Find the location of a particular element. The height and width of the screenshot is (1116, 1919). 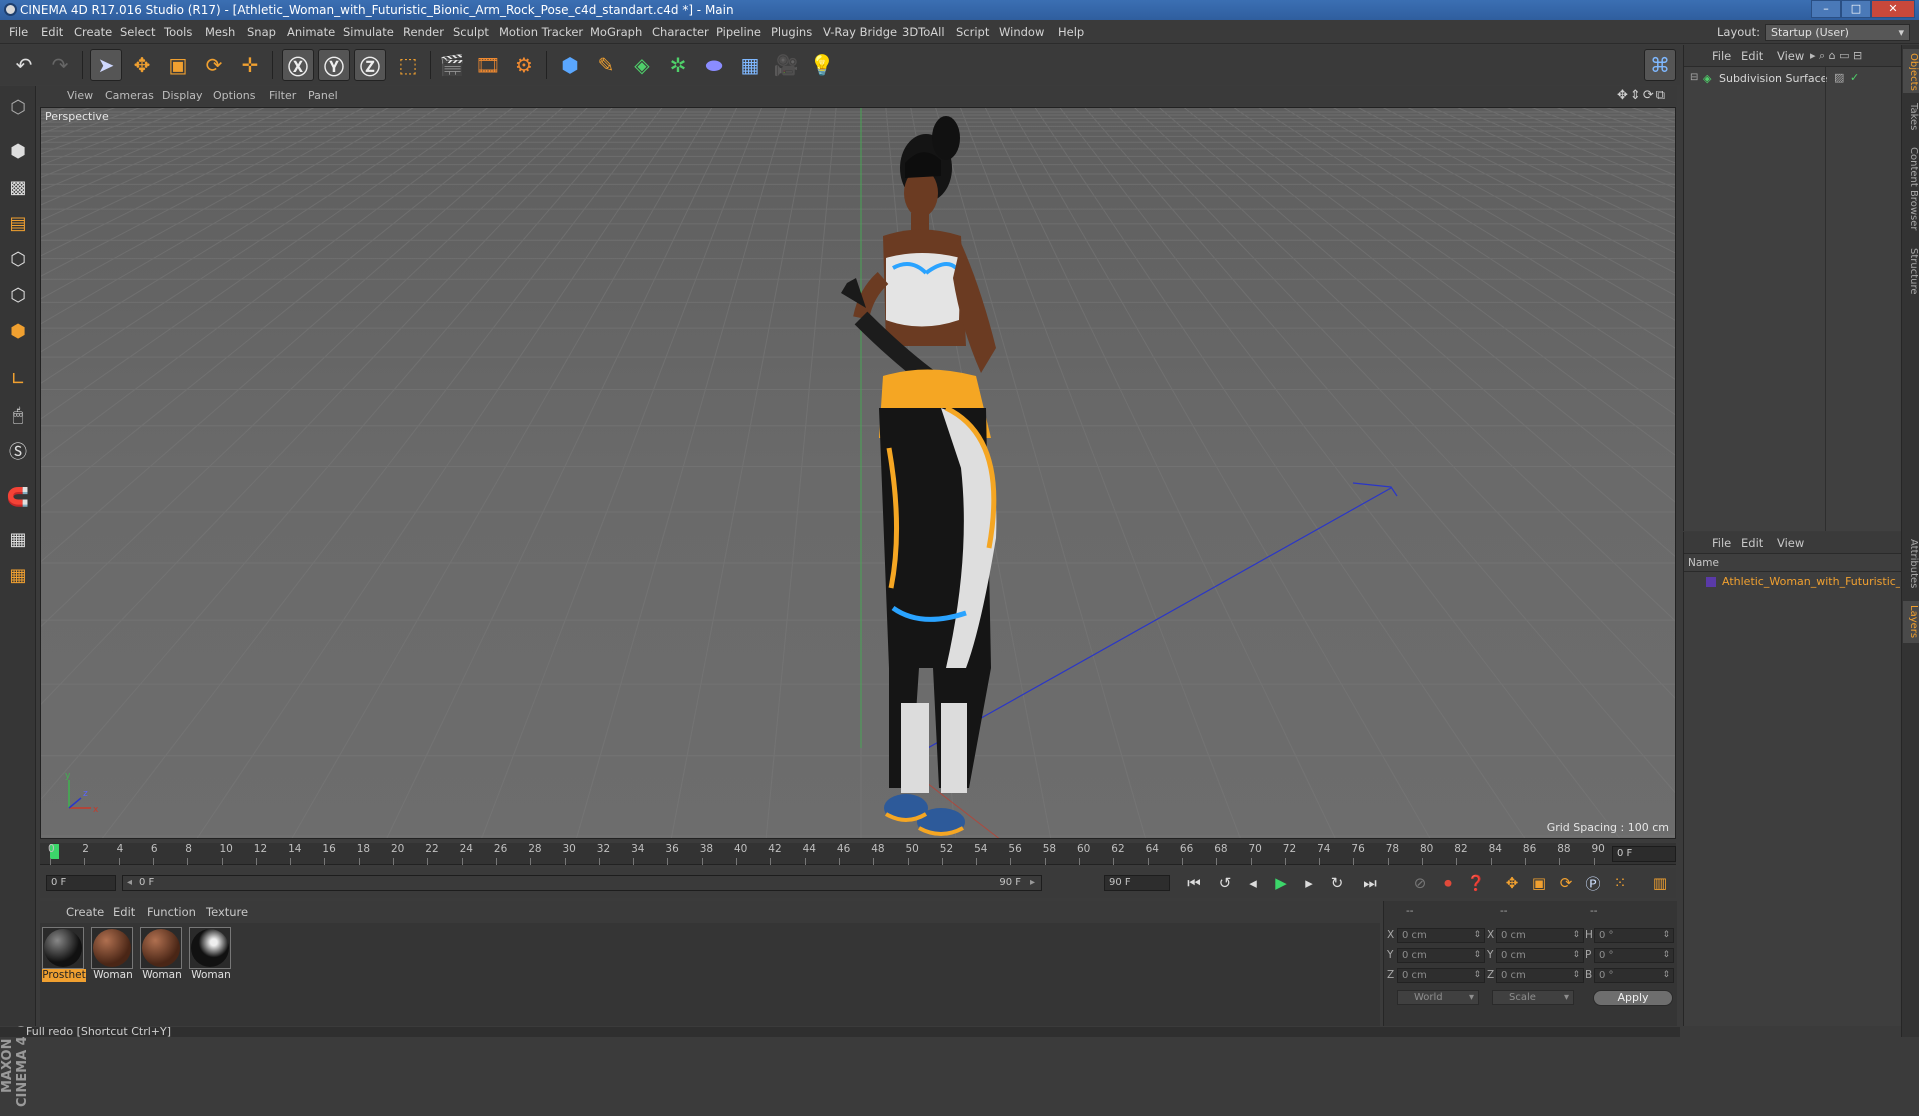

scale-icon: ▣ is located at coordinates (178, 65).